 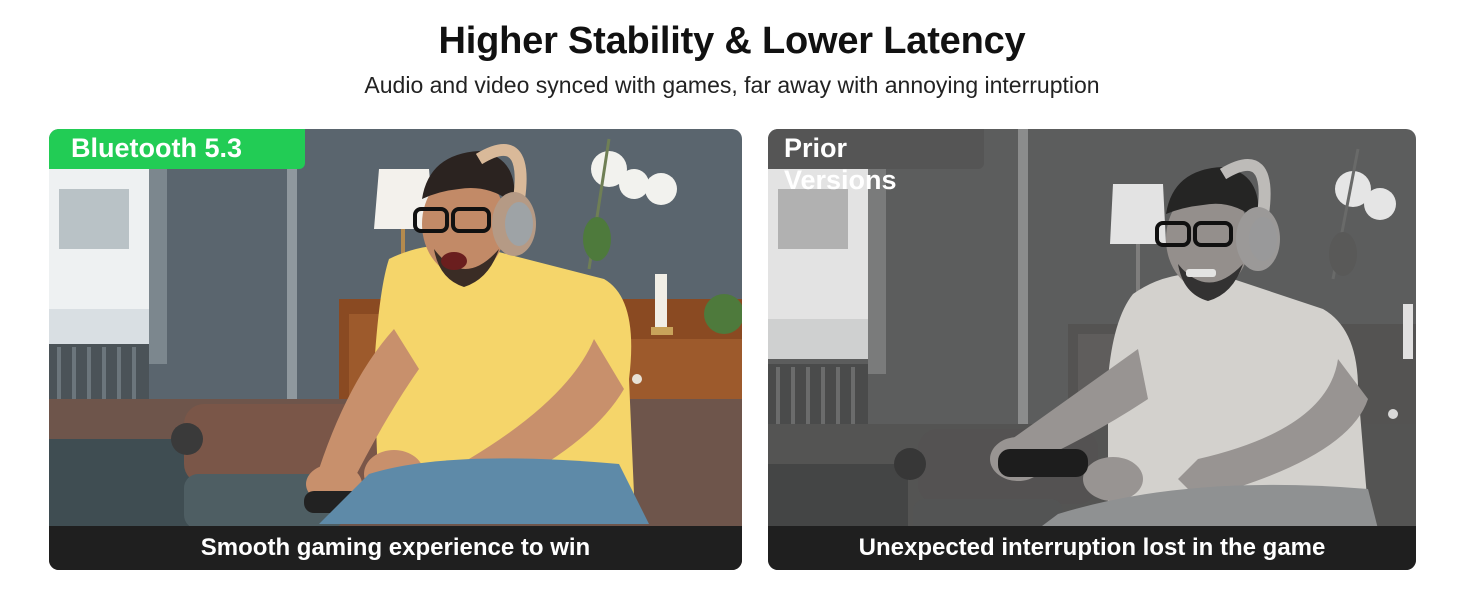 What do you see at coordinates (395, 548) in the screenshot?
I see `left-caption: Smooth gaming experience to win` at bounding box center [395, 548].